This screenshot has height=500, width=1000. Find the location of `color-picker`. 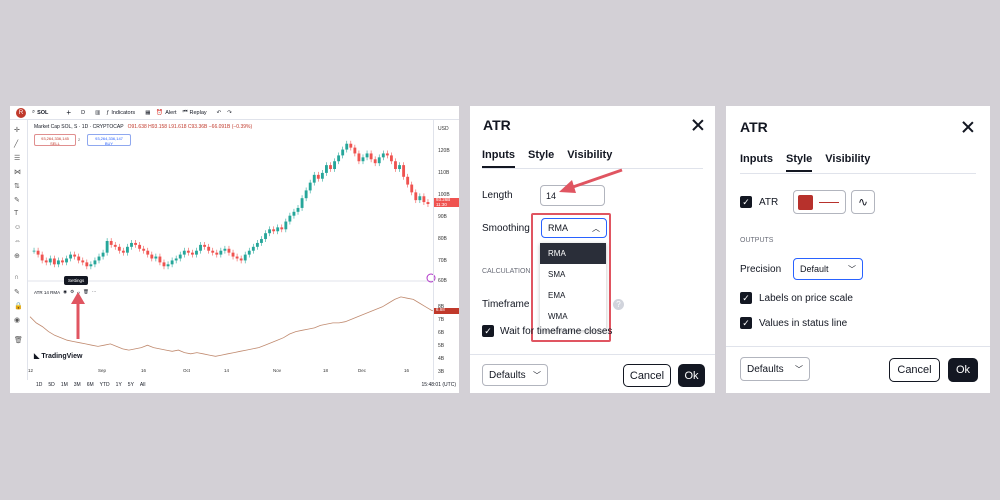

color-picker is located at coordinates (819, 202).